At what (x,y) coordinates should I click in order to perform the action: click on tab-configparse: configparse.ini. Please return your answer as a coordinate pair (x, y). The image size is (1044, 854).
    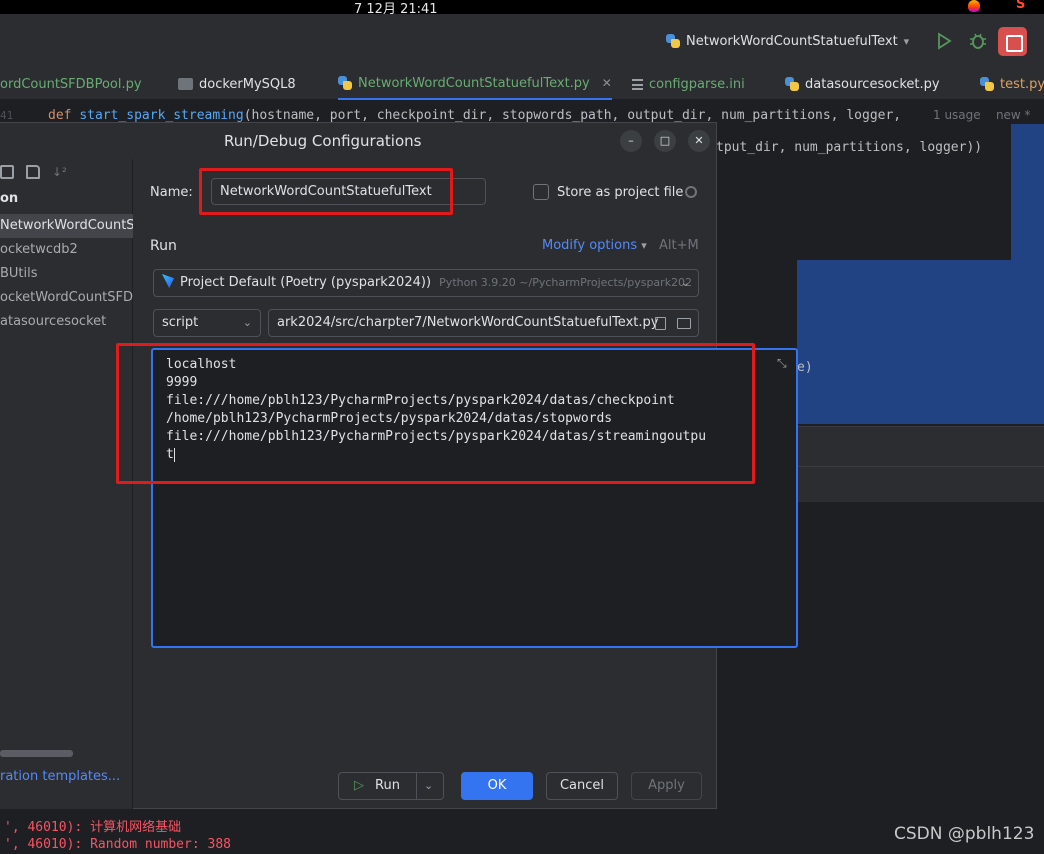
    Looking at the image, I should click on (688, 84).